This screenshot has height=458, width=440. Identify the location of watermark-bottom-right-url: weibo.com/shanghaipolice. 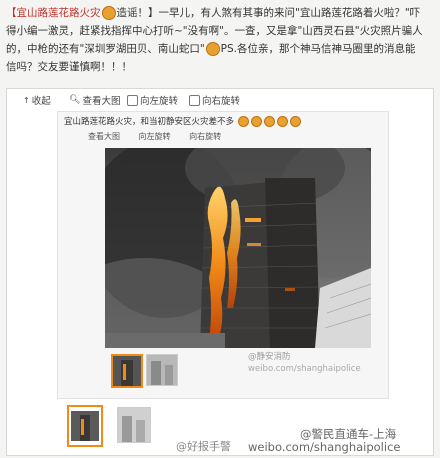
(324, 447).